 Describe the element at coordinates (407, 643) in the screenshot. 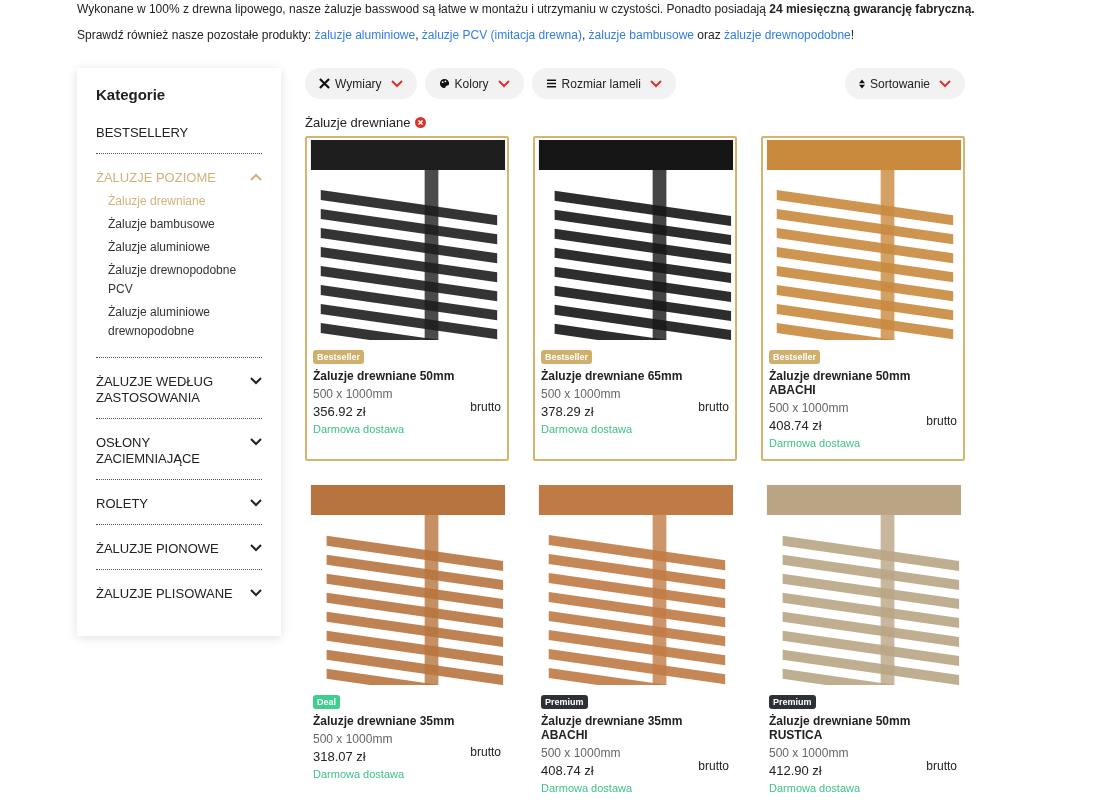

I see `product-card: Deal Żaluzje drewniane 35mm 500 x 1000mm 318.07 zł brutto Darmowa dostawa` at that location.